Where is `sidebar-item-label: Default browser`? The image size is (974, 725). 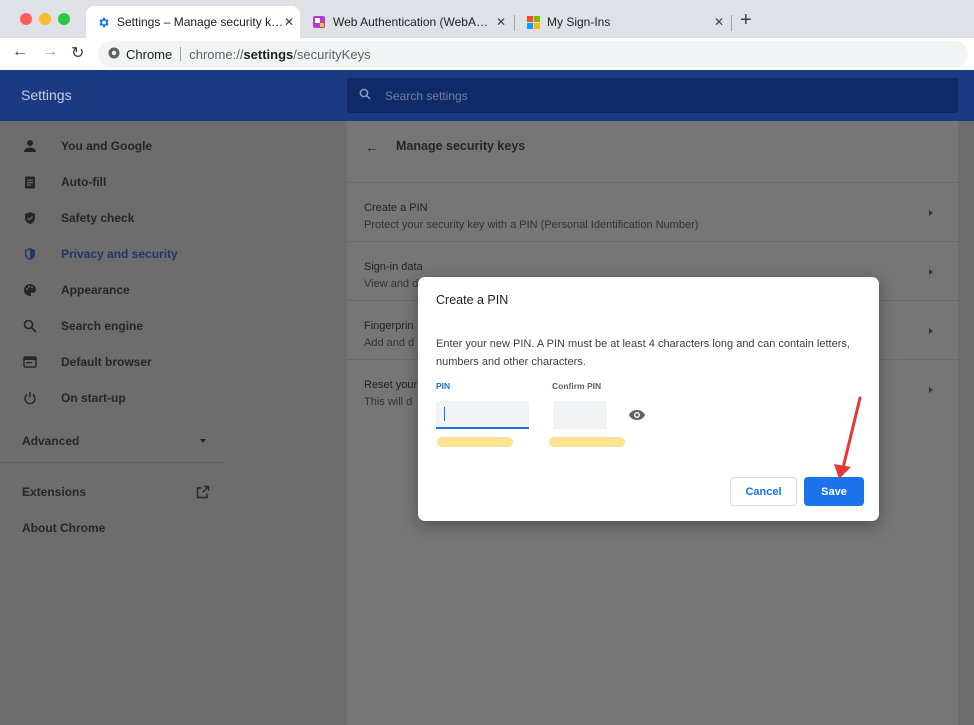
sidebar-item-label: Default browser is located at coordinates (106, 362).